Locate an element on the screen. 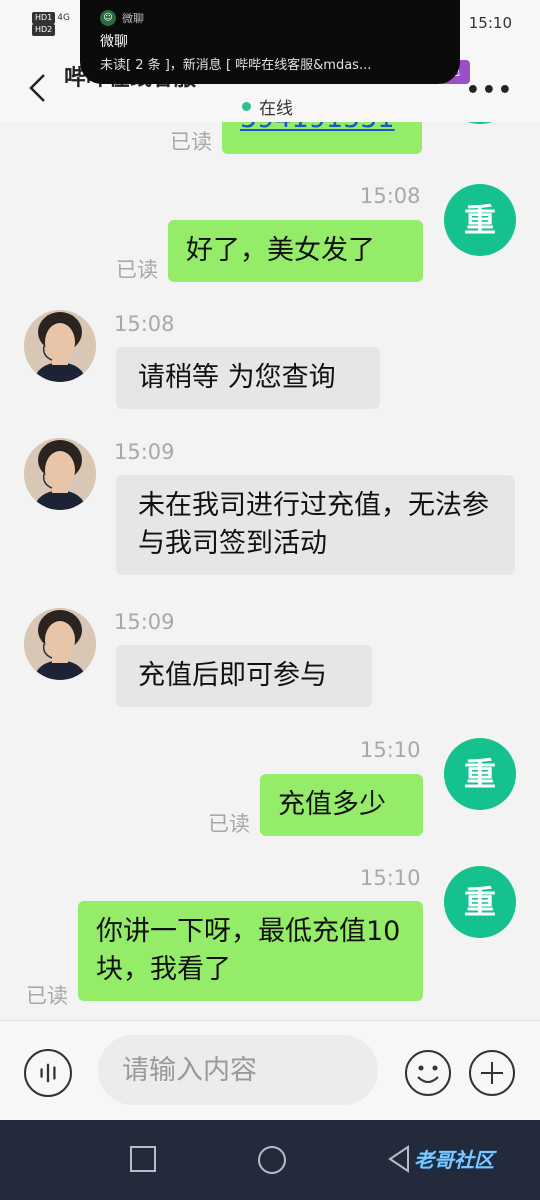 The image size is (540, 1200). more-horizontal-icon: ••• is located at coordinates (490, 90).